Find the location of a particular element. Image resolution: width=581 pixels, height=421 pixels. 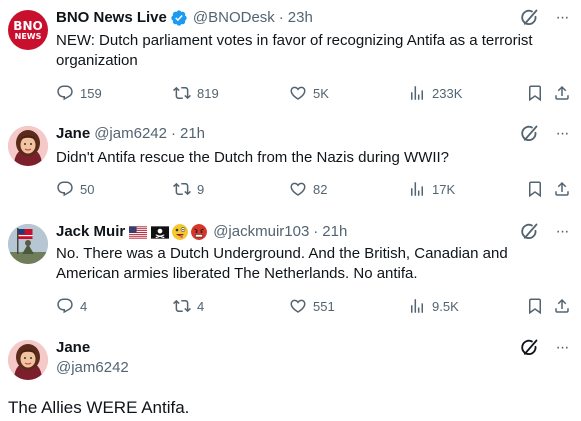

action-bar: 50 9 82 17K is located at coordinates (313, 189).